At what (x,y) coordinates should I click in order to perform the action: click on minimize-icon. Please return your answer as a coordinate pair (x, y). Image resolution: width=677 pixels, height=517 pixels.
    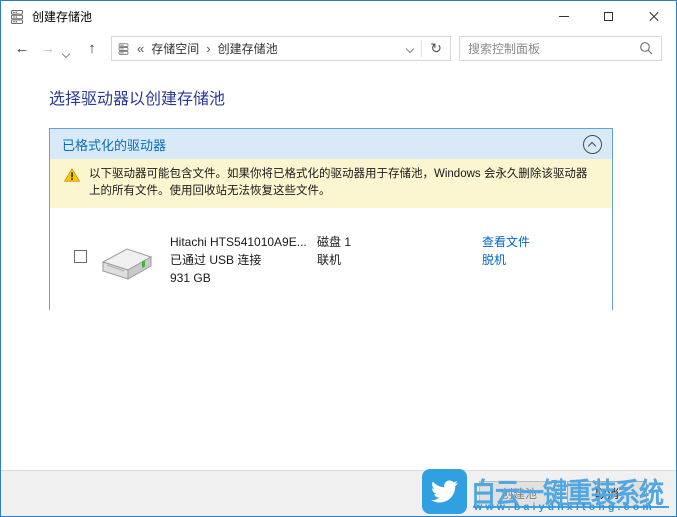
    Looking at the image, I should click on (563, 16).